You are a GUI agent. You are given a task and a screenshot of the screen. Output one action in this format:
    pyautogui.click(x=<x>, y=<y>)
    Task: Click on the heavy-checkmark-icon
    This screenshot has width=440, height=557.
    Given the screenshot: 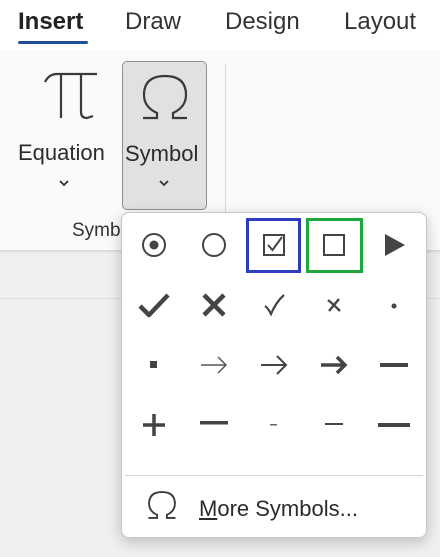 What is the action you would take?
    pyautogui.click(x=154, y=305)
    